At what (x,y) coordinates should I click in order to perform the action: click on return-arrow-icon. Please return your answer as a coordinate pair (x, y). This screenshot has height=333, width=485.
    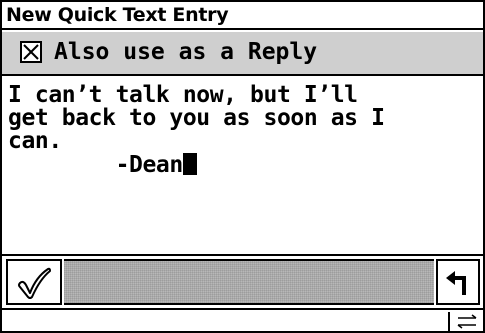
    Looking at the image, I should click on (456, 283).